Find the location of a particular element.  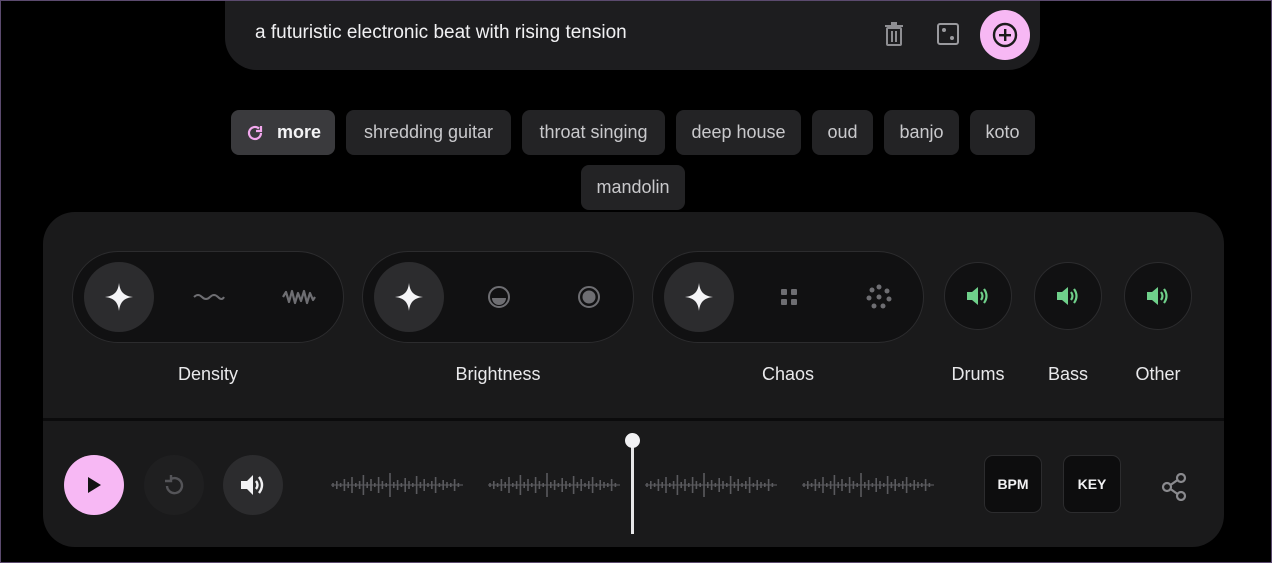

brightness-selector is located at coordinates (498, 297).